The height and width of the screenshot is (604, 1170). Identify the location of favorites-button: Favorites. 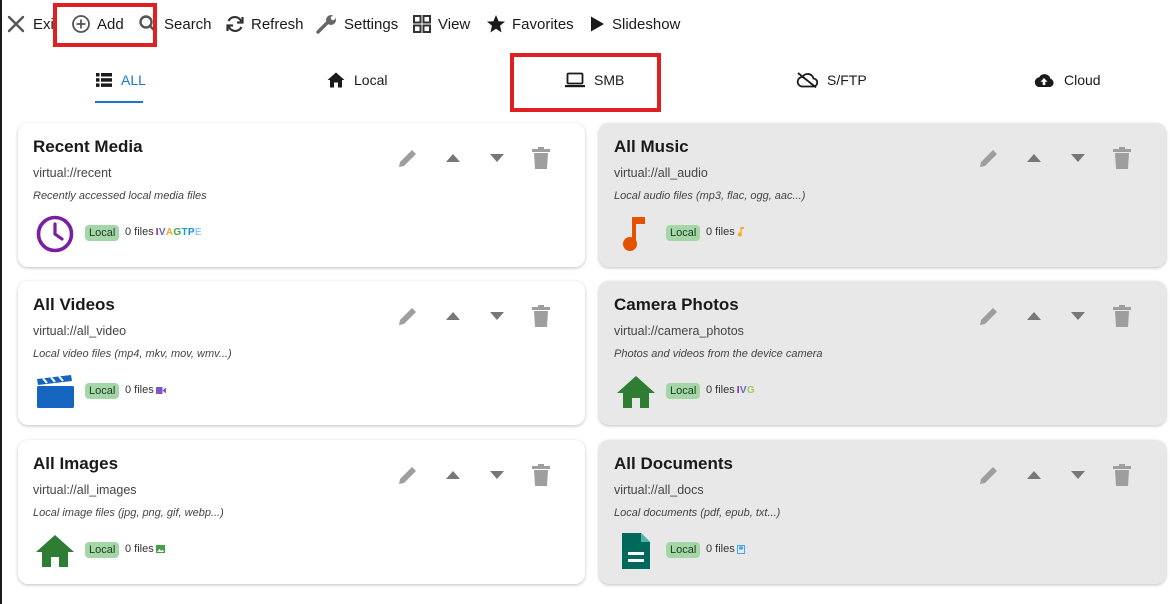
(530, 24).